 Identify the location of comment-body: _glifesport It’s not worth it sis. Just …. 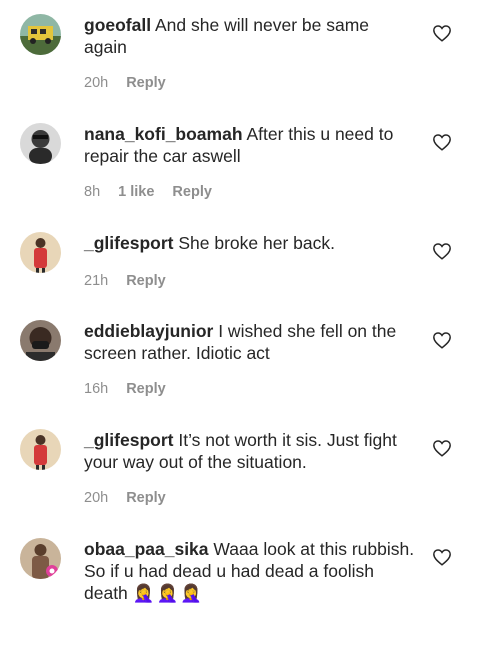
(250, 451).